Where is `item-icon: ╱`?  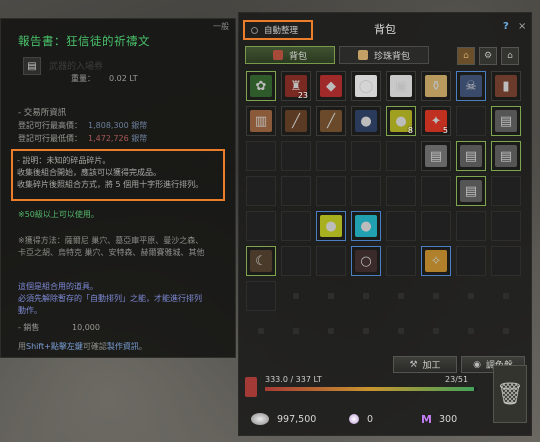 item-icon: ╱ is located at coordinates (331, 121).